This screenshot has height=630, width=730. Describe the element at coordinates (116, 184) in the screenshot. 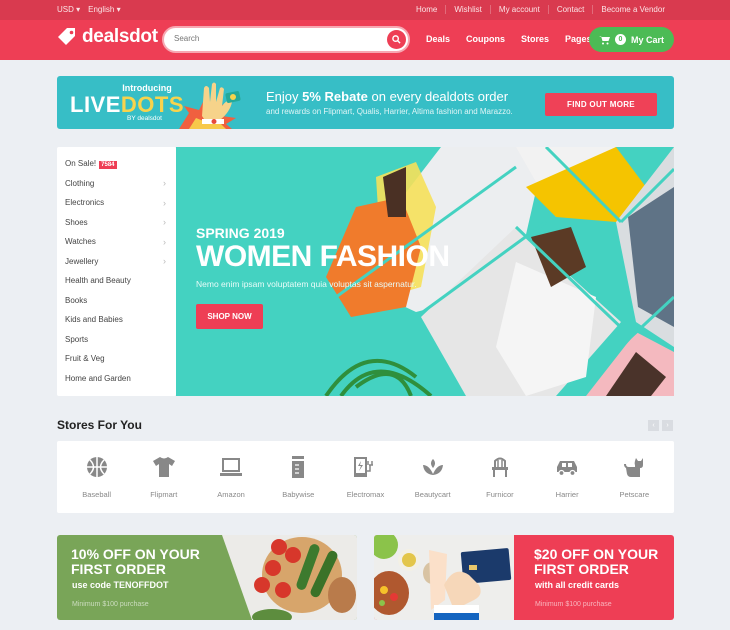

I see `sidebar-item-clothing: Clothing ›` at that location.